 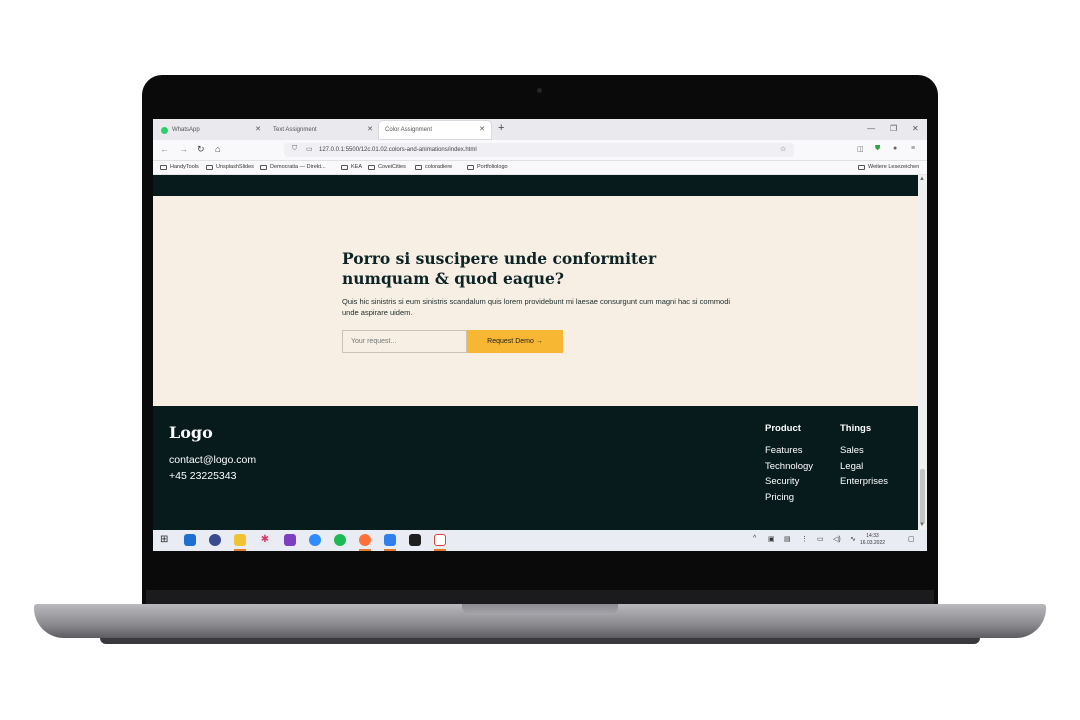 What do you see at coordinates (230, 167) in the screenshot?
I see `bookmark-item: UnsplashSlides` at bounding box center [230, 167].